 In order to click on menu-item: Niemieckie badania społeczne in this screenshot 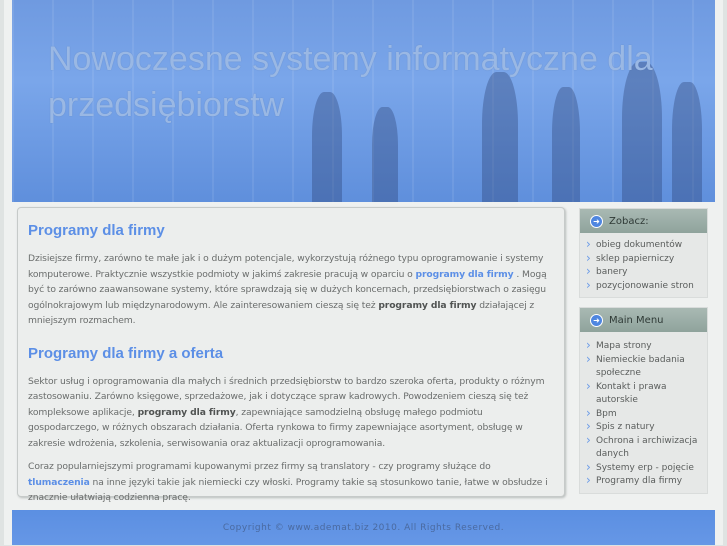, I will do `click(643, 367)`.